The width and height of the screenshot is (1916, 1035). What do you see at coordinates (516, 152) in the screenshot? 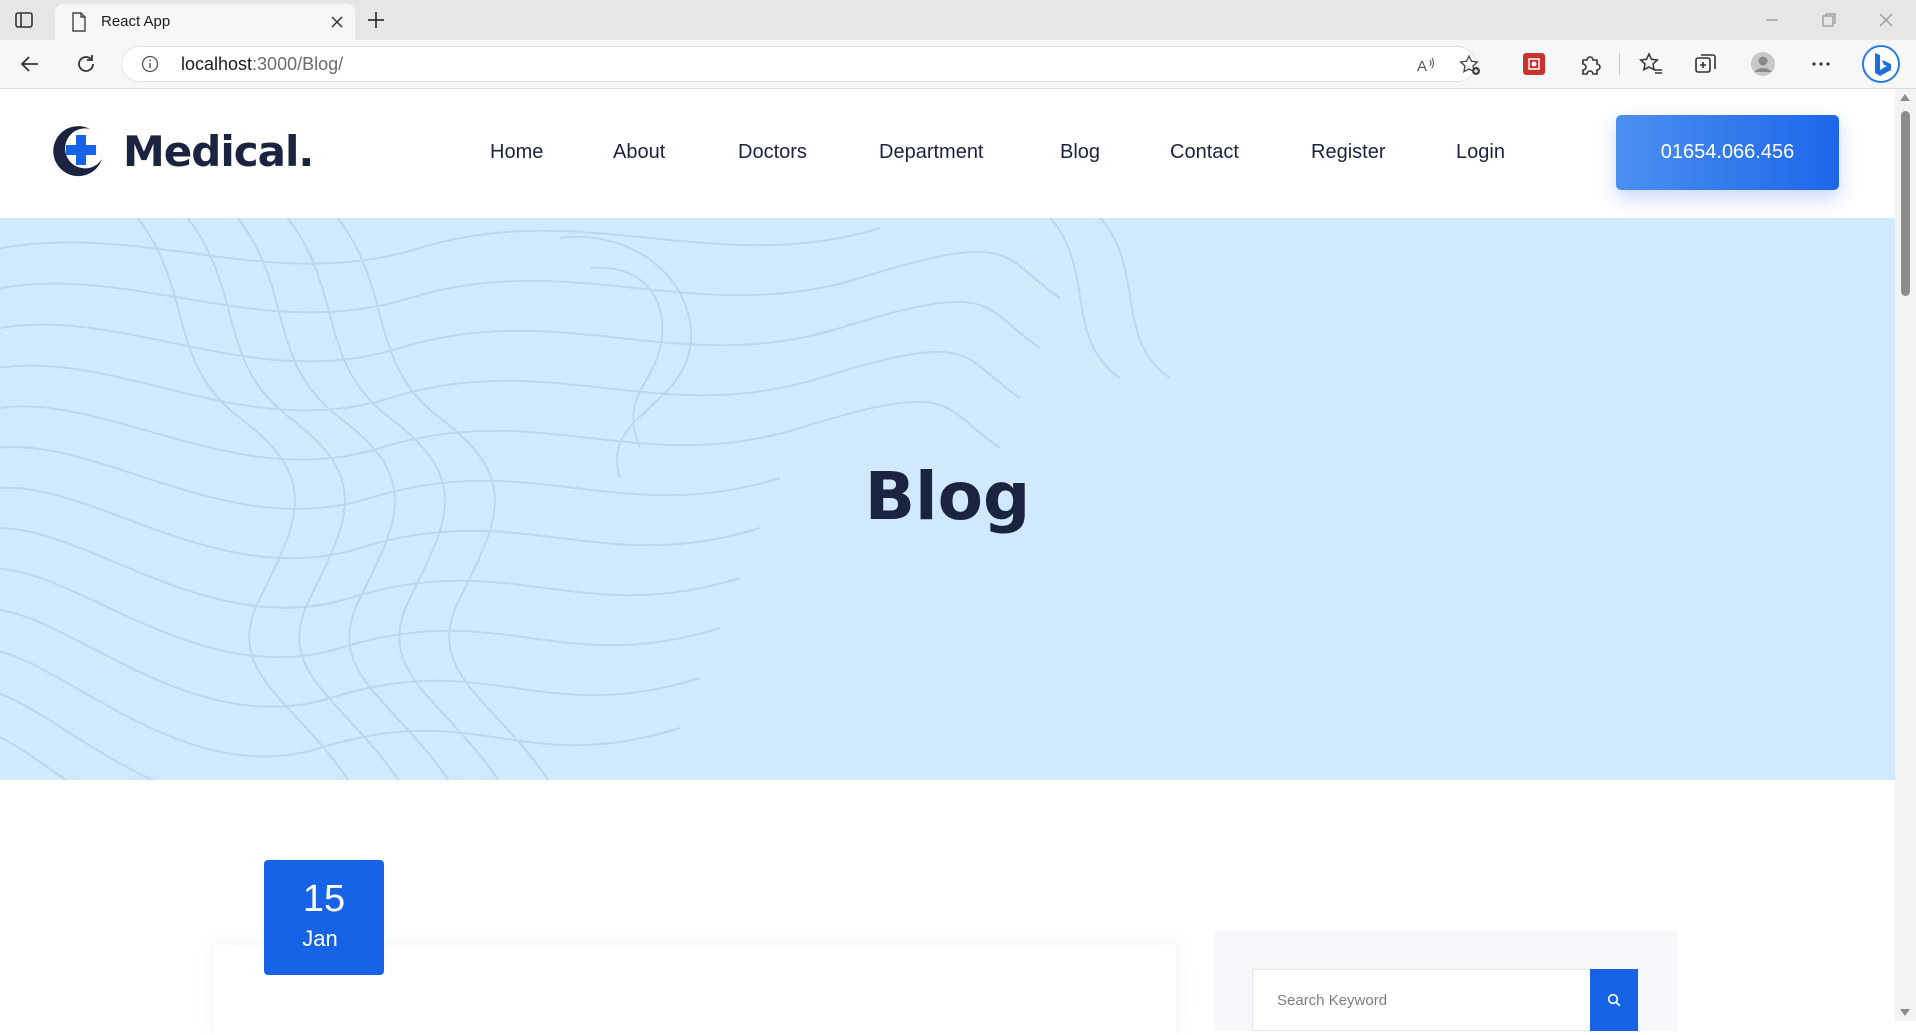
I see `nav-home: Home` at bounding box center [516, 152].